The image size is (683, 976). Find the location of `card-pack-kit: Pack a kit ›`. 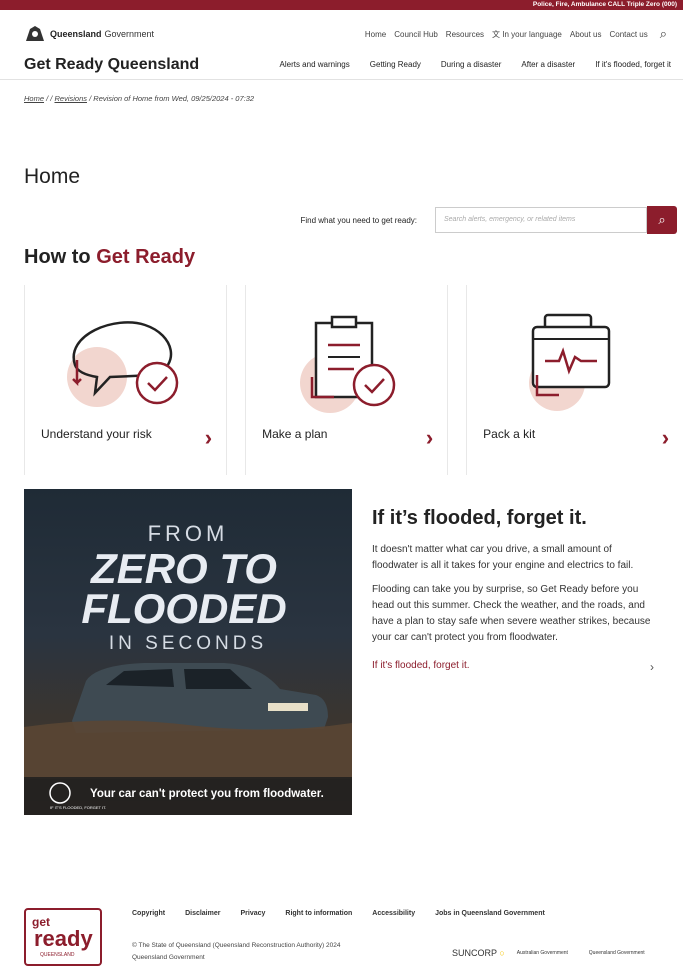

card-pack-kit: Pack a kit › is located at coordinates (574, 380).